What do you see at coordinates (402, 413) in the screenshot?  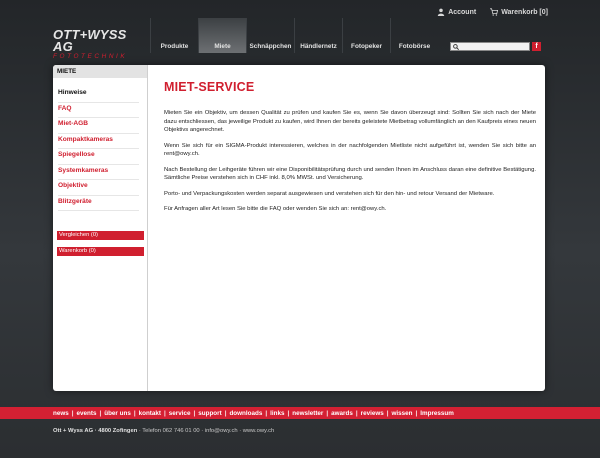 I see `footer-link-wissen: wissen` at bounding box center [402, 413].